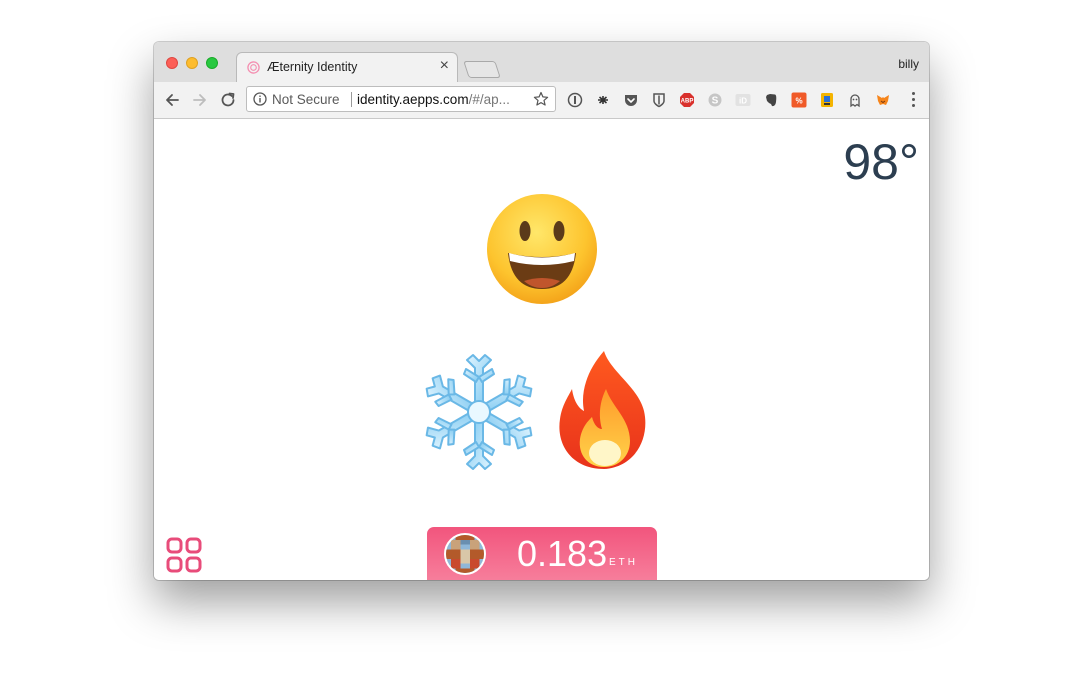  I want to click on security-label: Not Secure, so click(306, 99).